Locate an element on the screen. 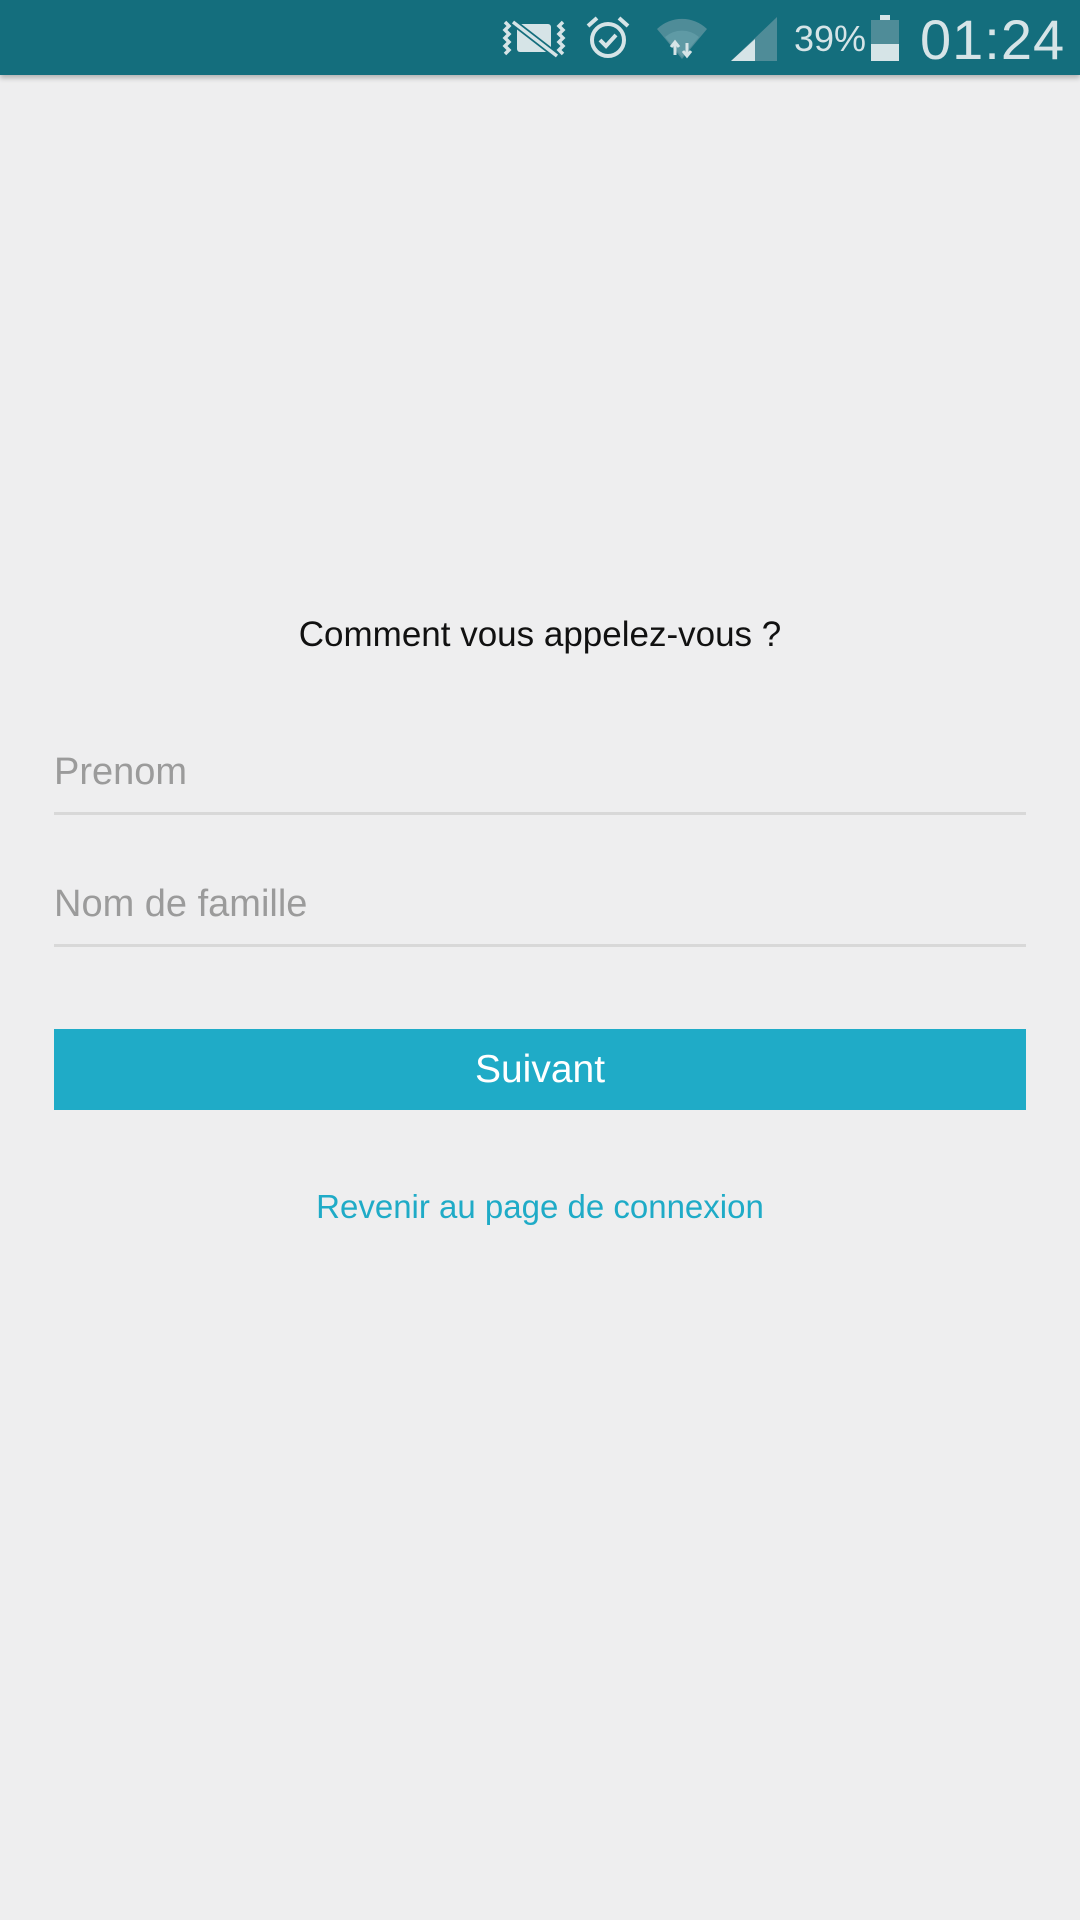 The image size is (1080, 1920). first-name-field is located at coordinates (540, 773).